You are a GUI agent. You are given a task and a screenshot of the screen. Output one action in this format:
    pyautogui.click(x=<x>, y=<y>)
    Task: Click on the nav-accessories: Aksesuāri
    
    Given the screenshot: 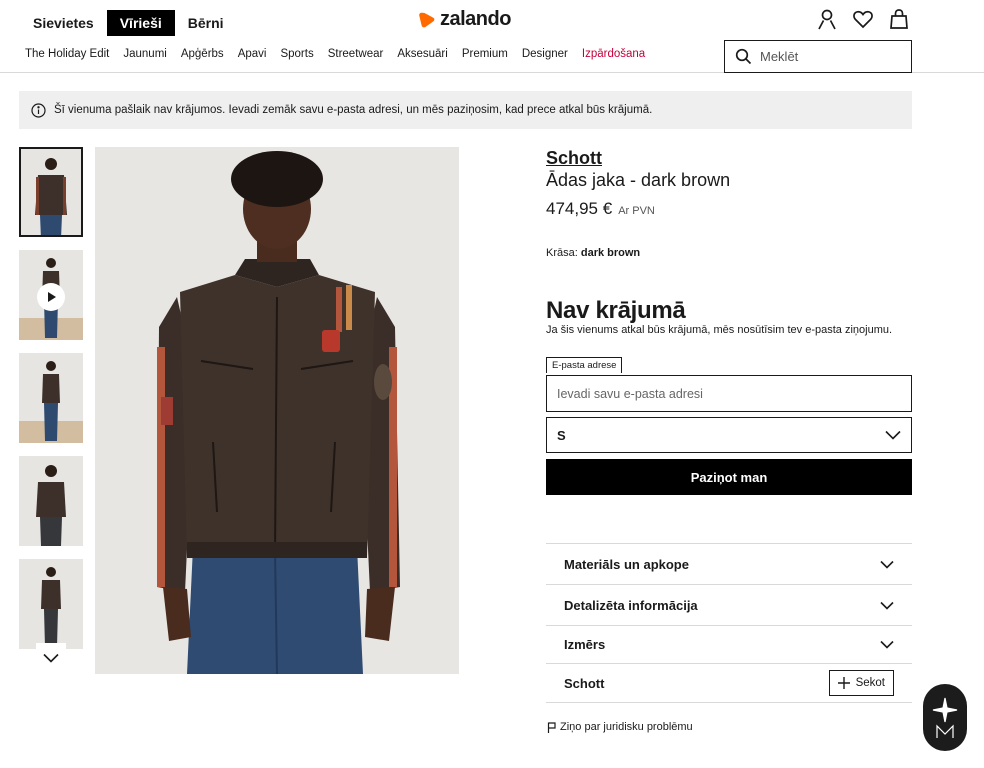 What is the action you would take?
    pyautogui.click(x=422, y=54)
    